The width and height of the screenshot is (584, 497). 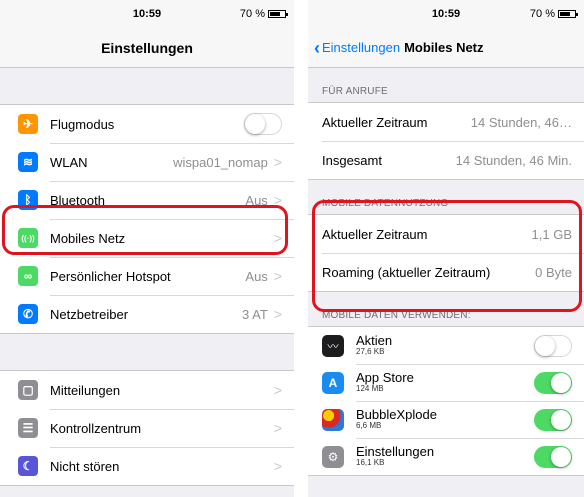 I want to click on app-info: Einstellungen 16,1 KB, so click(x=445, y=455).